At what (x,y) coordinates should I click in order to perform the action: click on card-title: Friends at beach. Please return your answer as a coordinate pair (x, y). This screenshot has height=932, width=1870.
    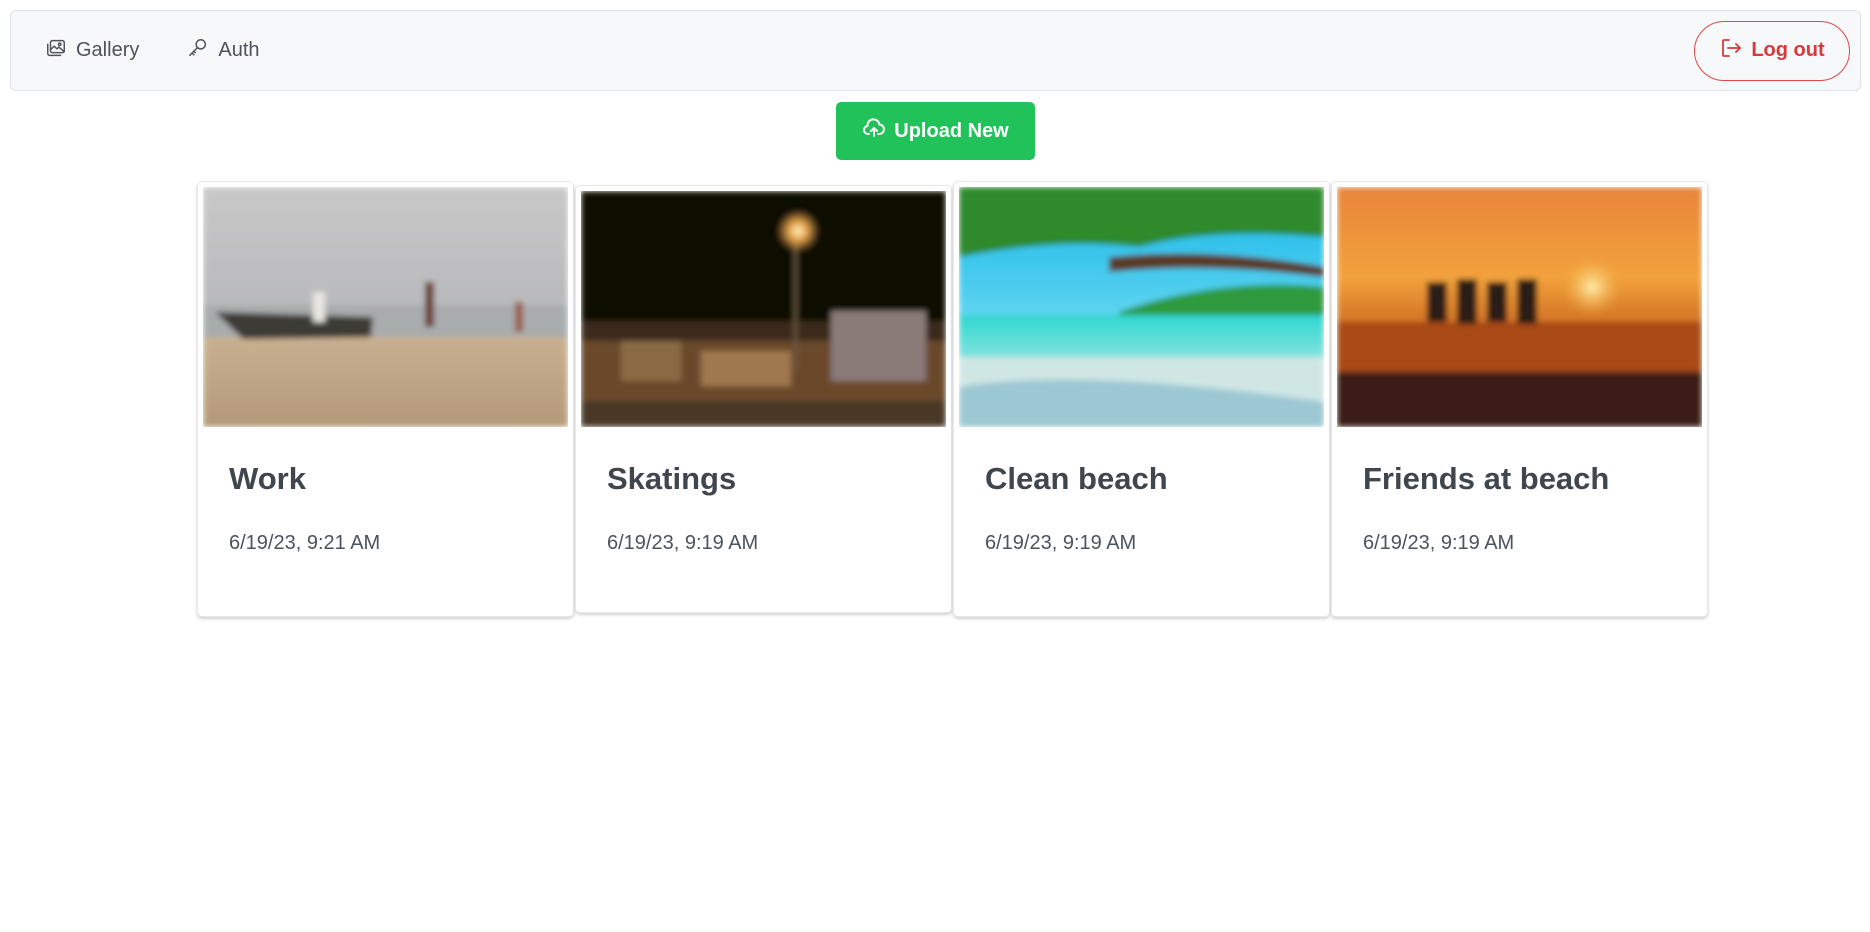
    Looking at the image, I should click on (1486, 478).